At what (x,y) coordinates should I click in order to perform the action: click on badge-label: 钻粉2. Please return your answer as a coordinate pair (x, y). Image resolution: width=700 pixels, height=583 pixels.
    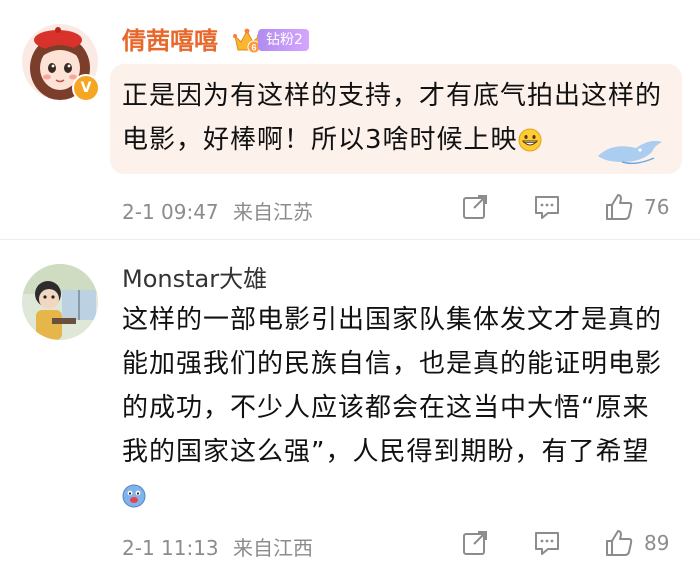
    Looking at the image, I should click on (283, 40).